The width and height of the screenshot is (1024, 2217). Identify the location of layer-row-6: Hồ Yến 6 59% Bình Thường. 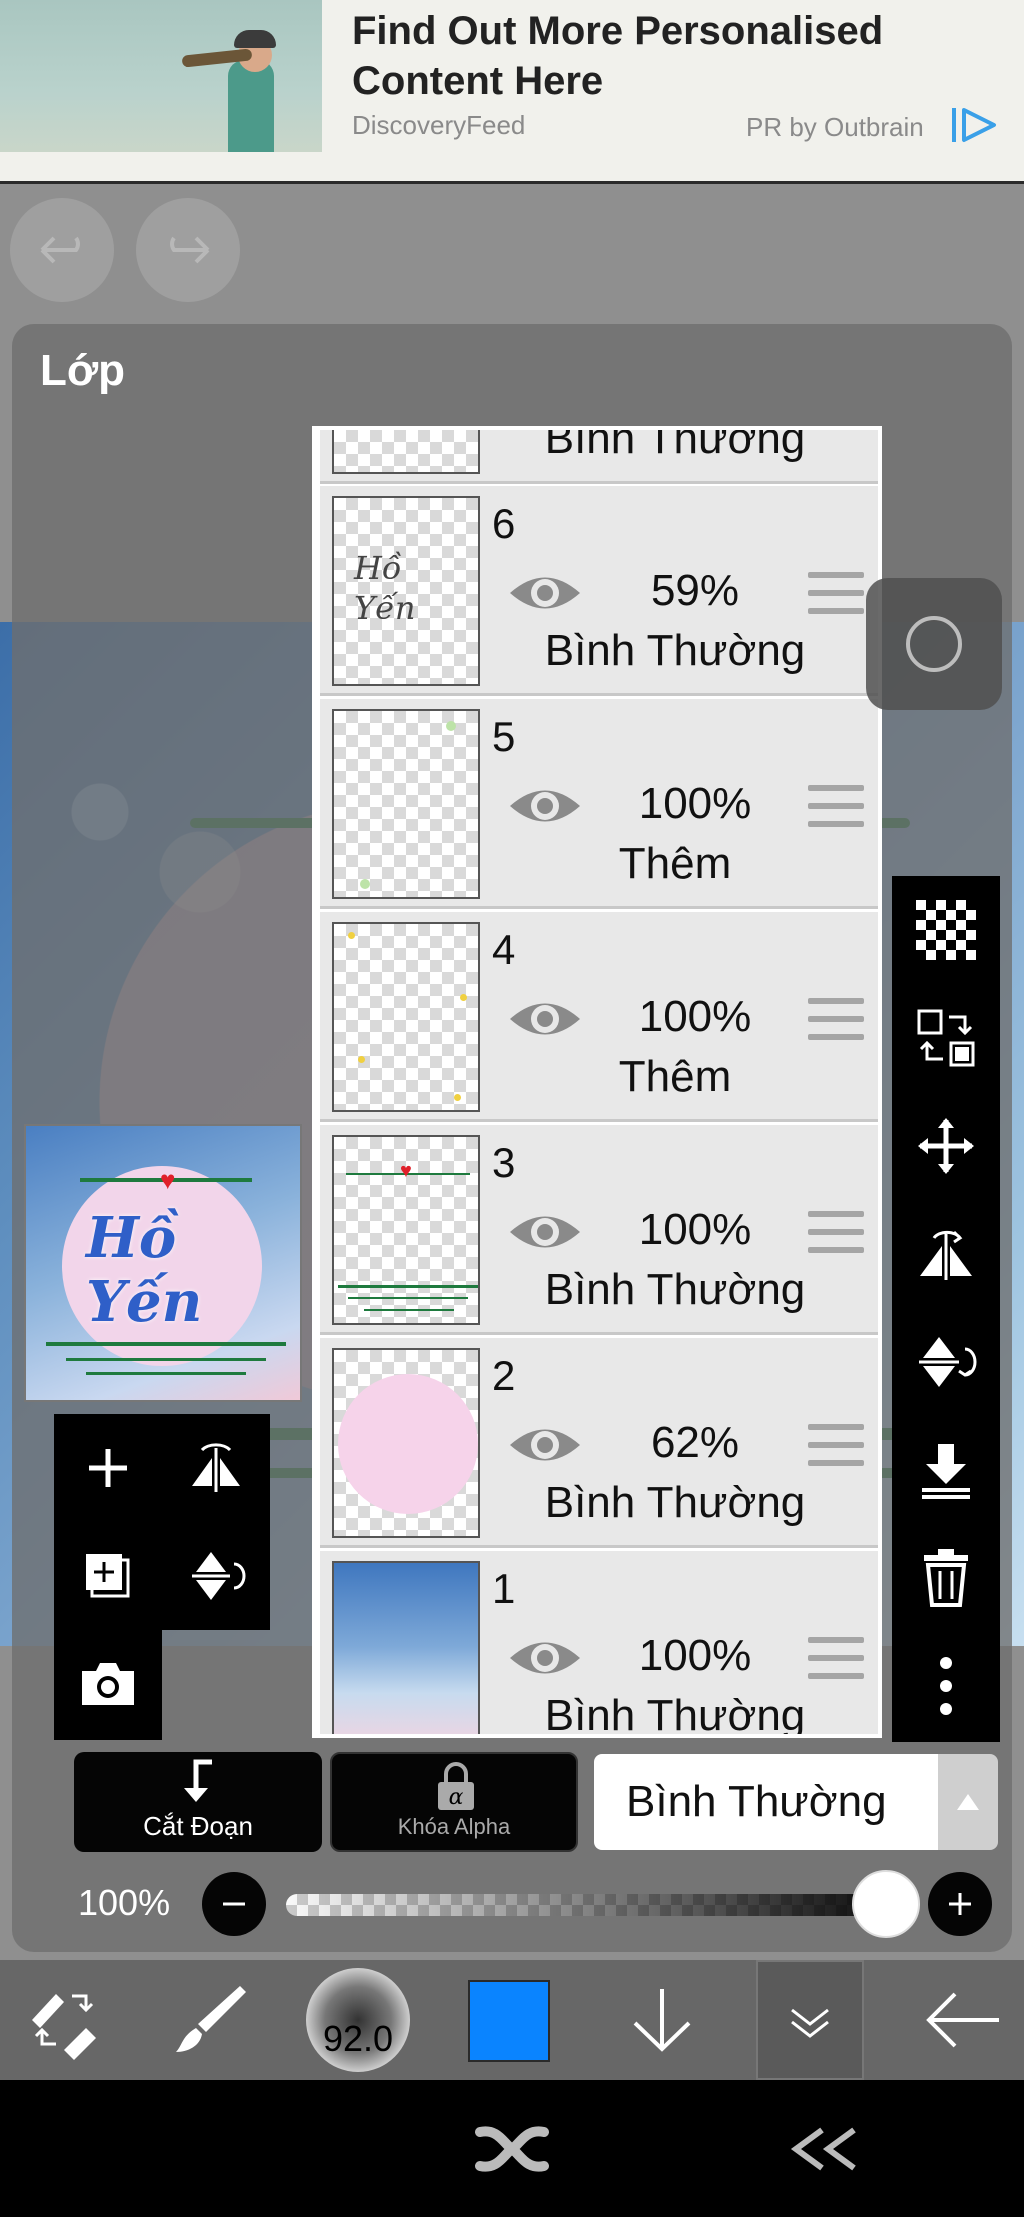
(599, 591).